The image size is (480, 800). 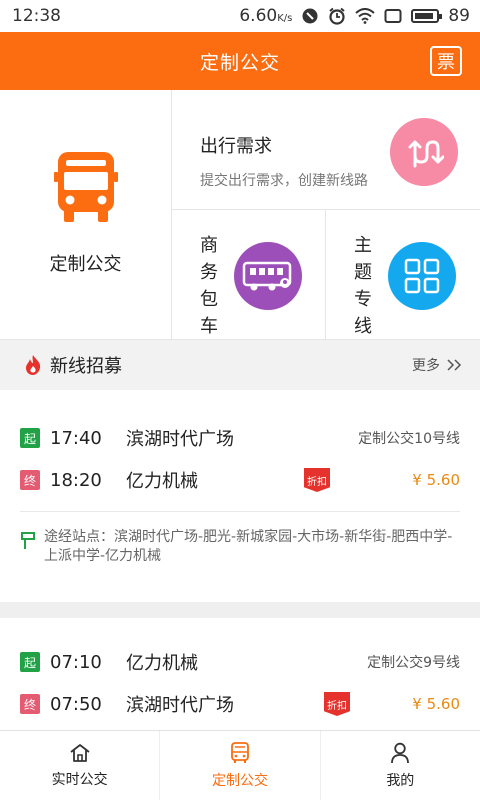 What do you see at coordinates (85, 187) in the screenshot?
I see `bus-icon` at bounding box center [85, 187].